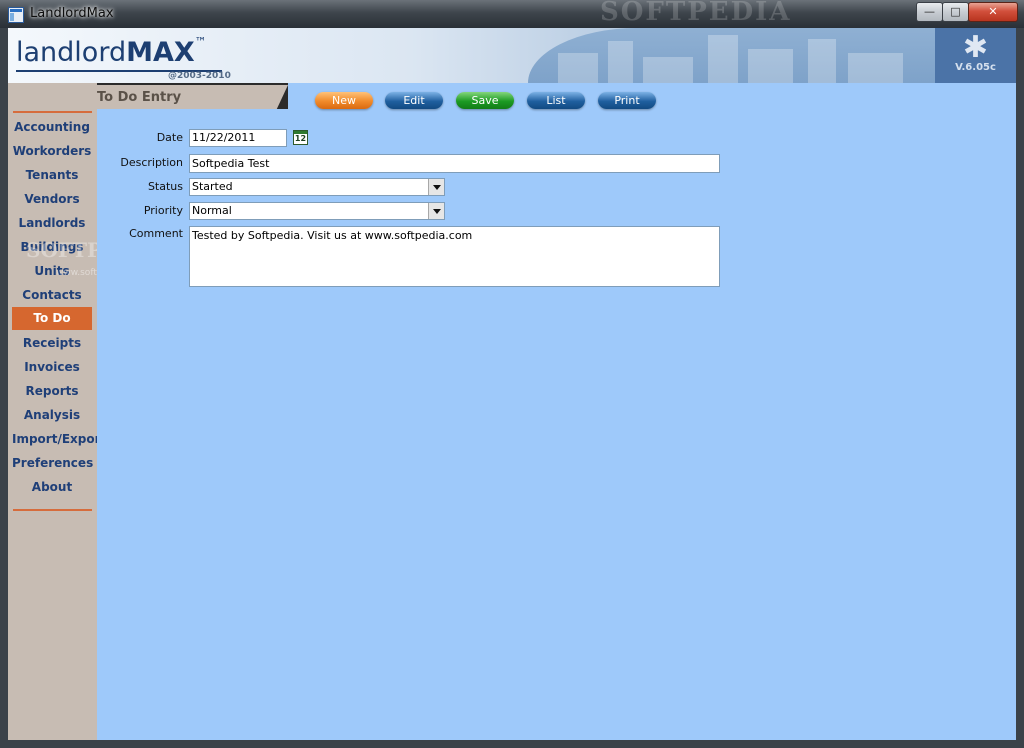  What do you see at coordinates (414, 100) in the screenshot?
I see `edit-button: Edit` at bounding box center [414, 100].